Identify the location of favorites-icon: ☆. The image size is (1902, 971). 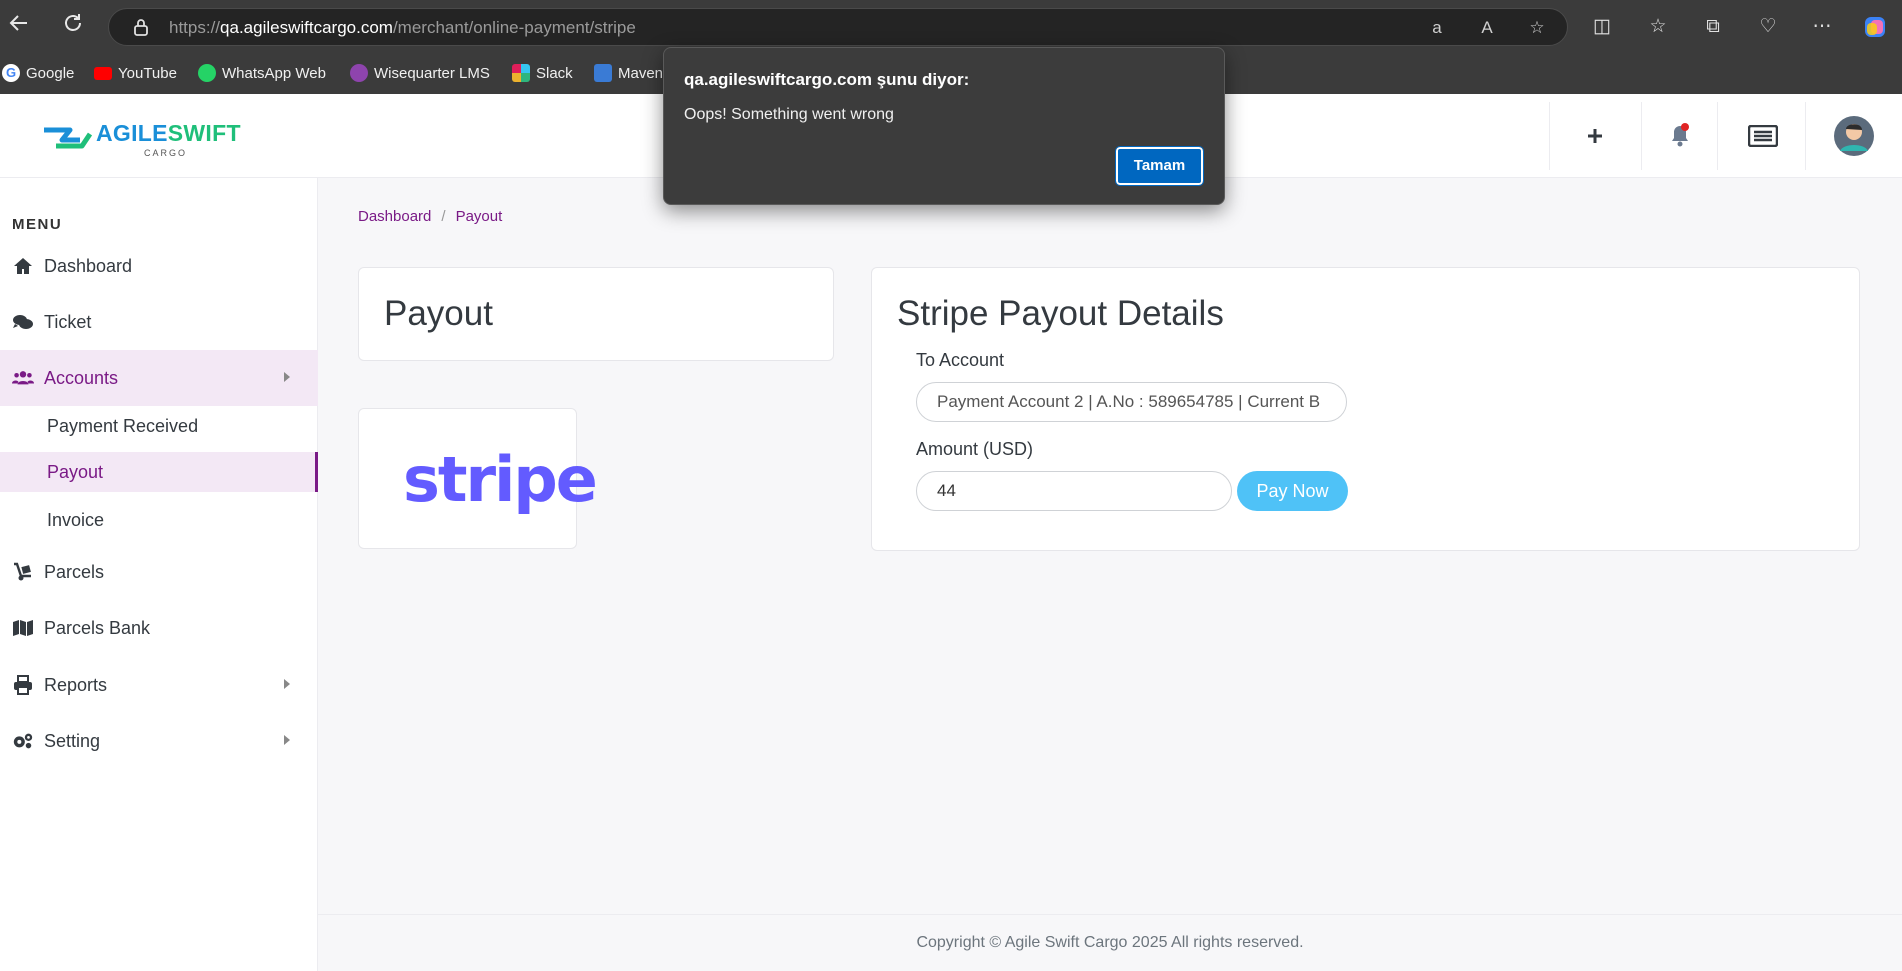
(1658, 27).